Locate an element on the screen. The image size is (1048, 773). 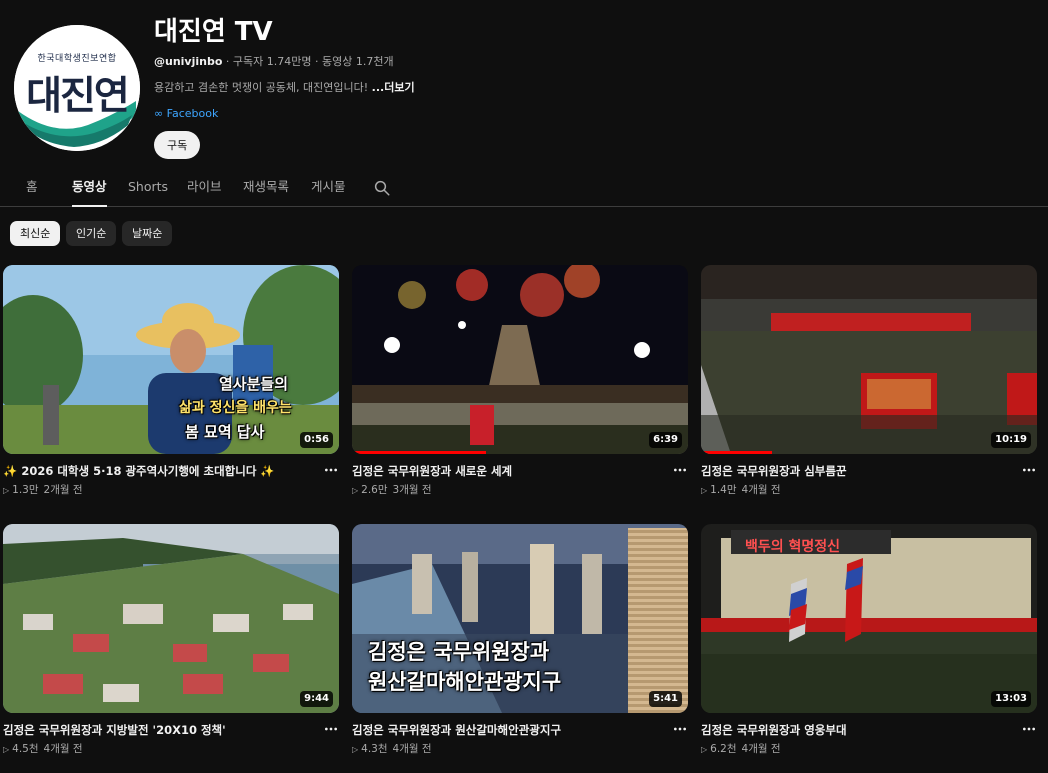
channel-avatar: 한국대학생진보연합 대진연 is located at coordinates (77, 88).